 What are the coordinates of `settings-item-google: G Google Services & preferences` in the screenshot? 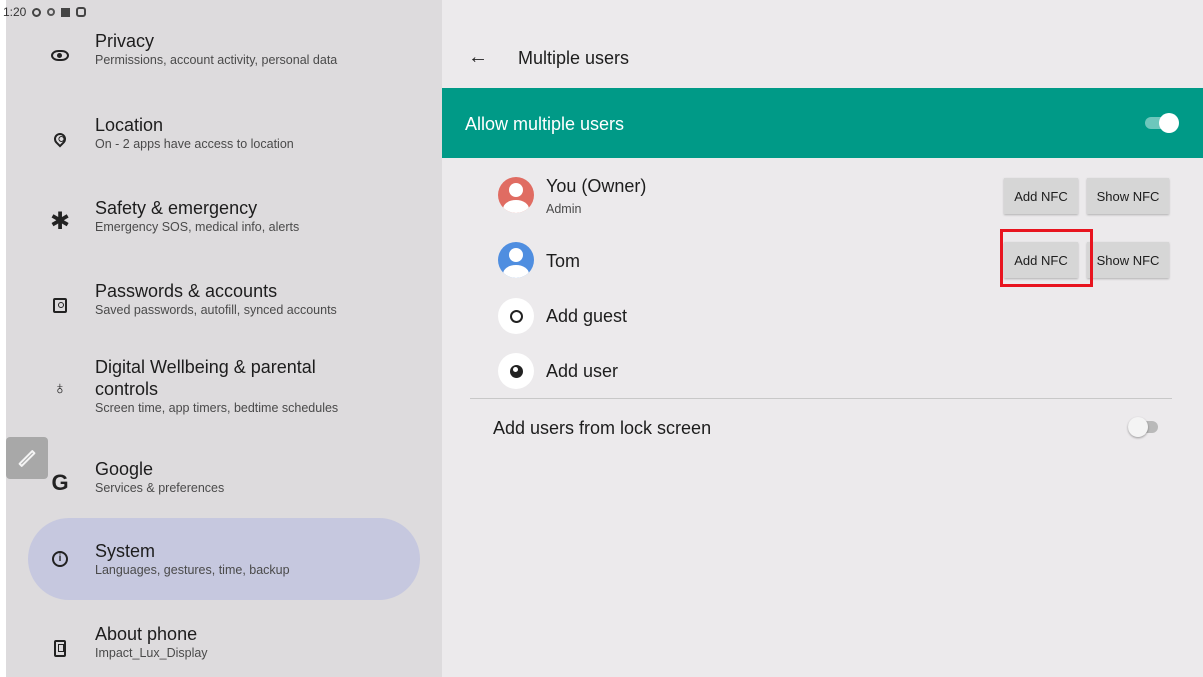 It's located at (224, 483).